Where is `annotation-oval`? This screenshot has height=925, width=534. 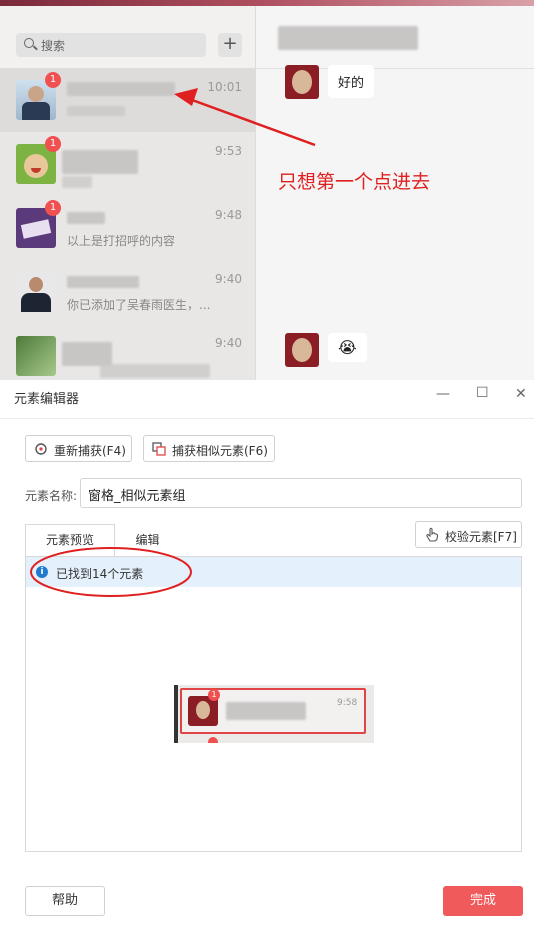
annotation-oval is located at coordinates (111, 572).